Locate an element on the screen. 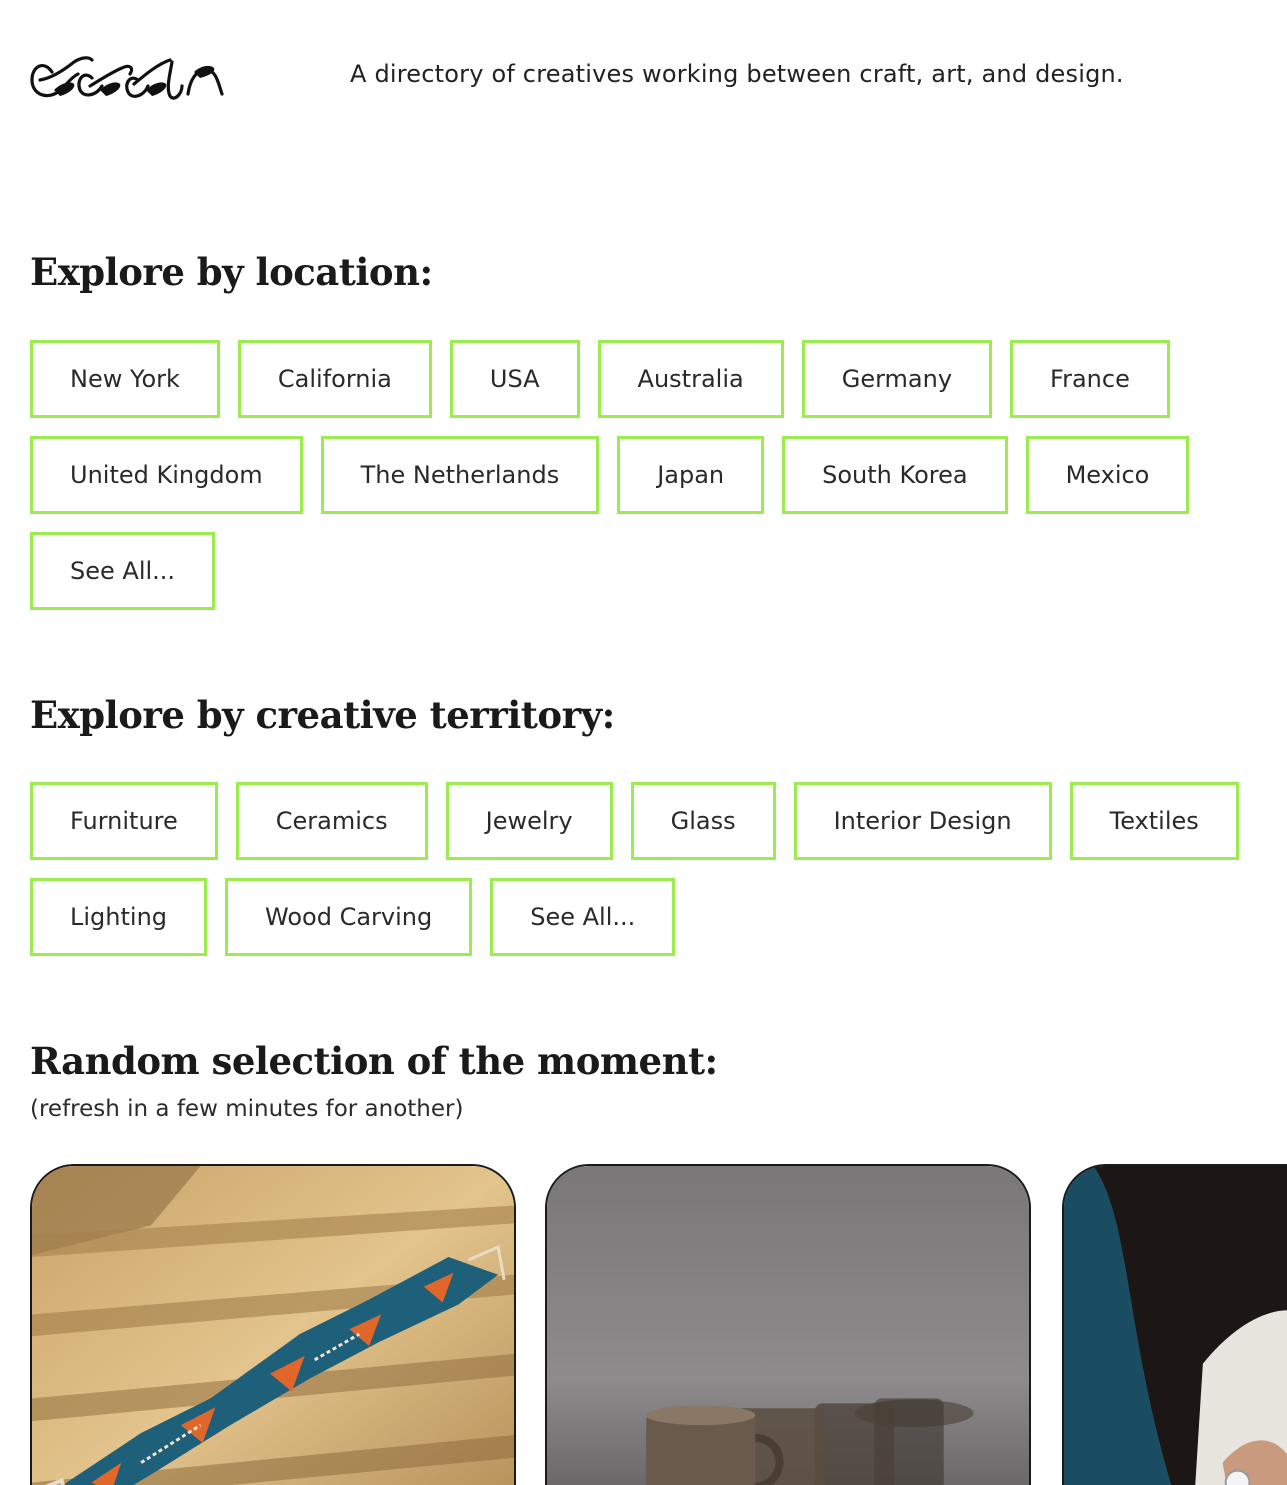  card-image-rug-on-steps is located at coordinates (273, 1325).